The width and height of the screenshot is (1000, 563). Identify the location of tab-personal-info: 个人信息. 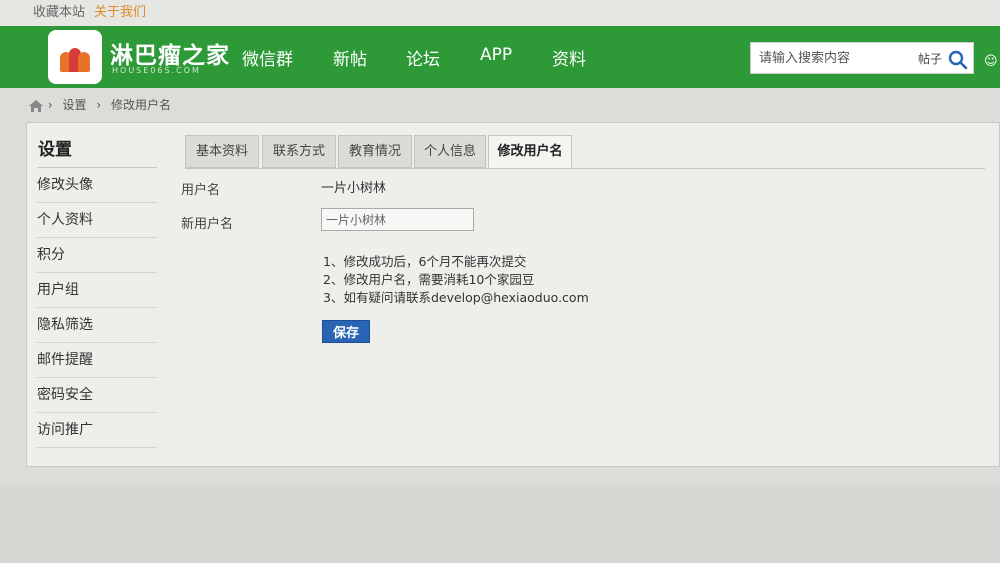
(450, 151).